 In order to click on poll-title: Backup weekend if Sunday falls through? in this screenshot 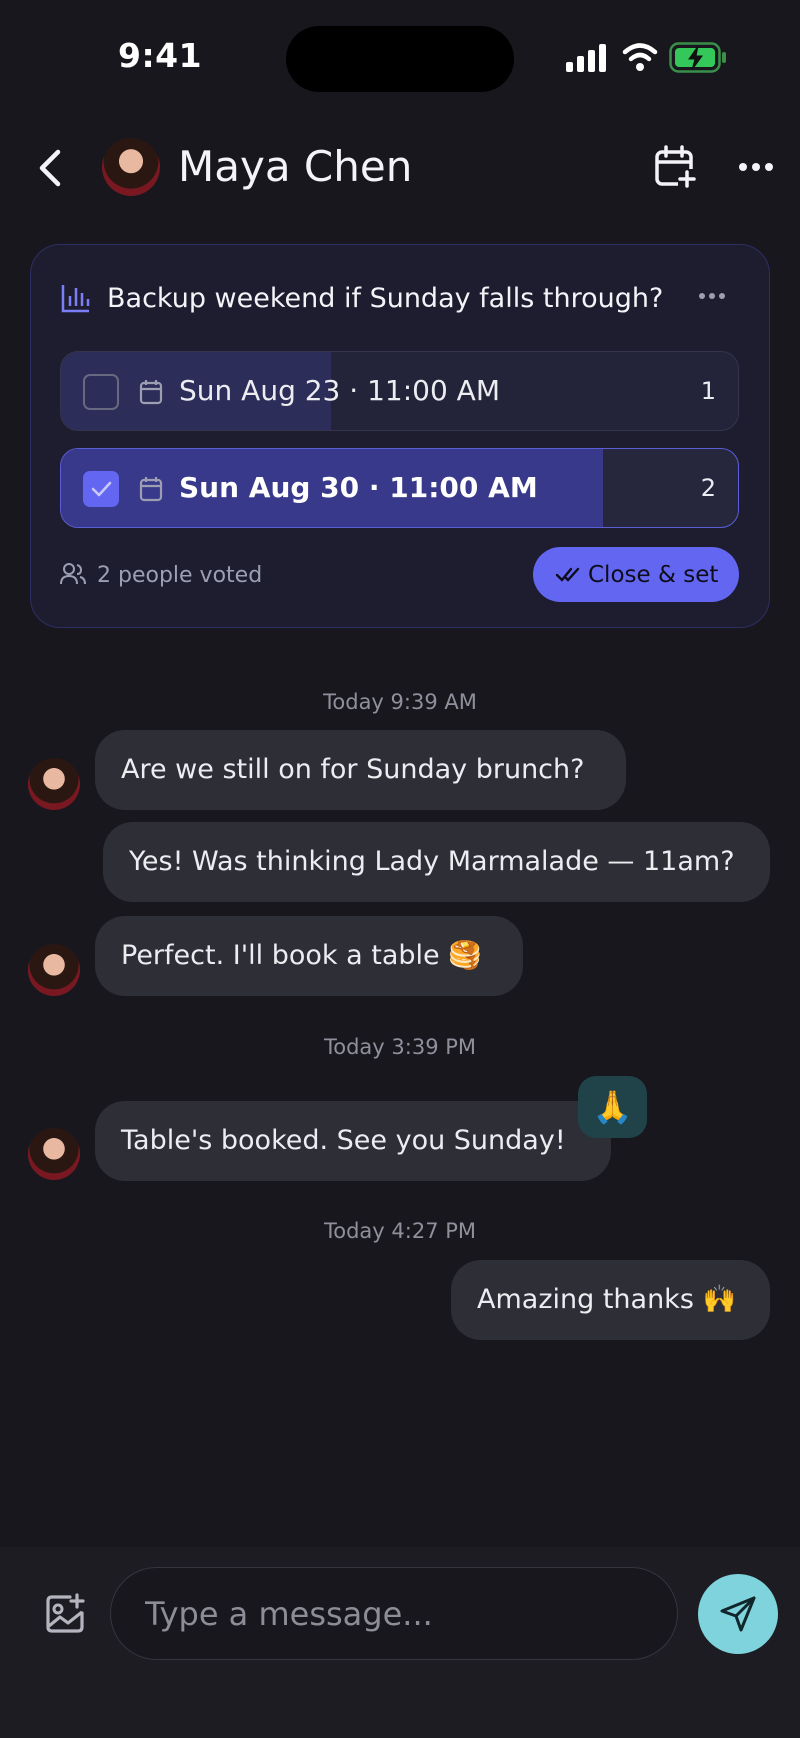, I will do `click(385, 298)`.